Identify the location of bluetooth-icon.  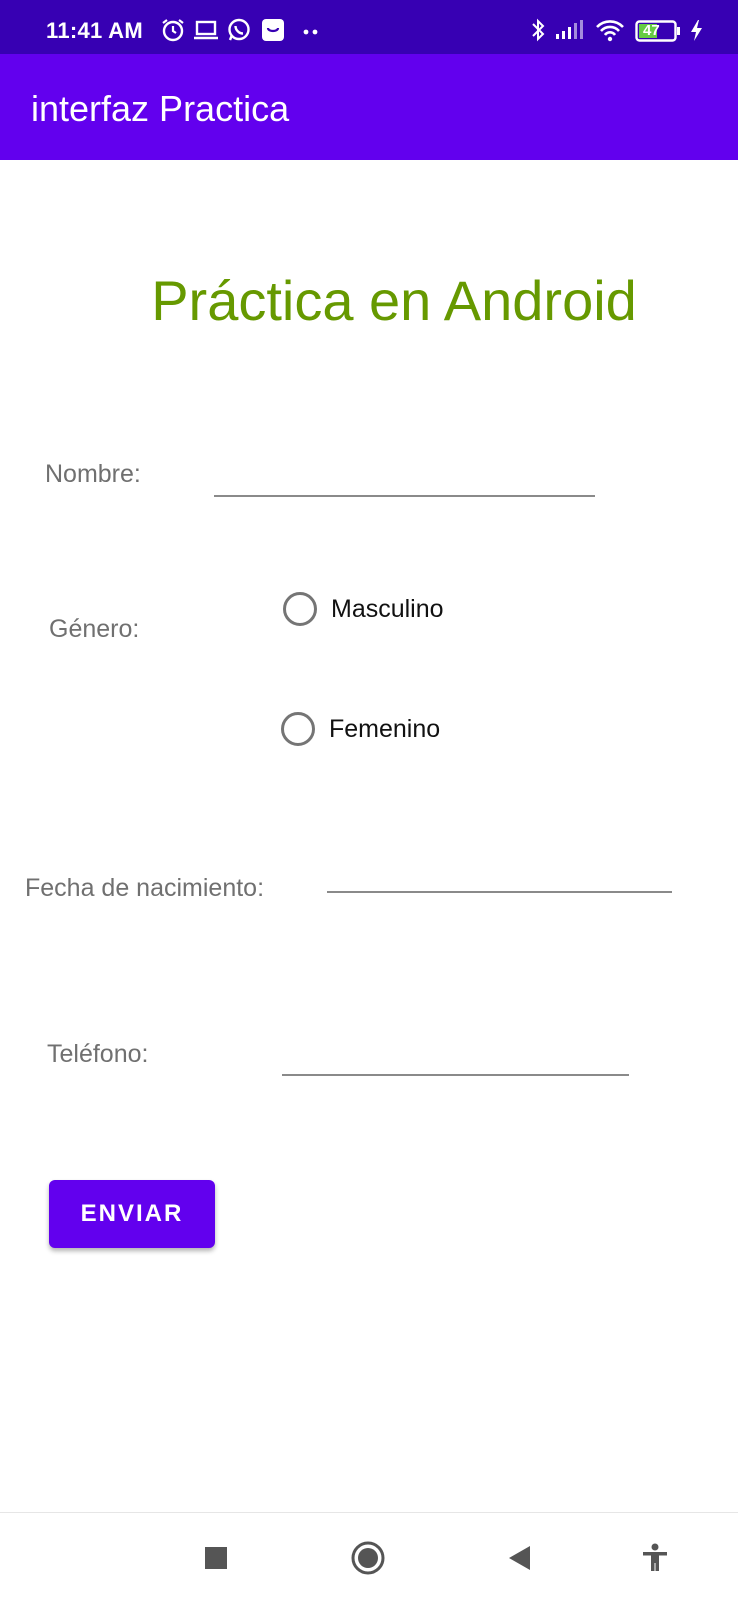
(538, 30).